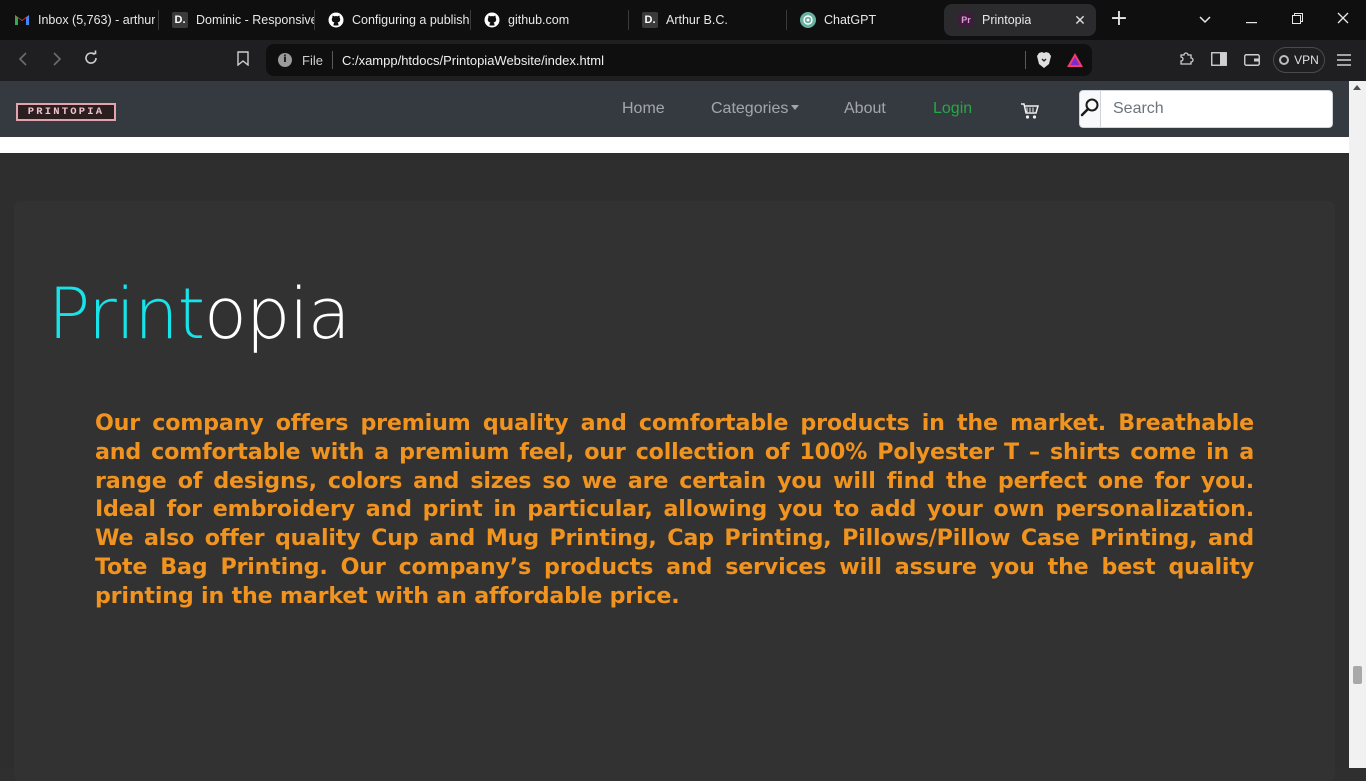 This screenshot has height=781, width=1366. I want to click on tab-title: Inbox (5,763) - arthur, so click(97, 20).